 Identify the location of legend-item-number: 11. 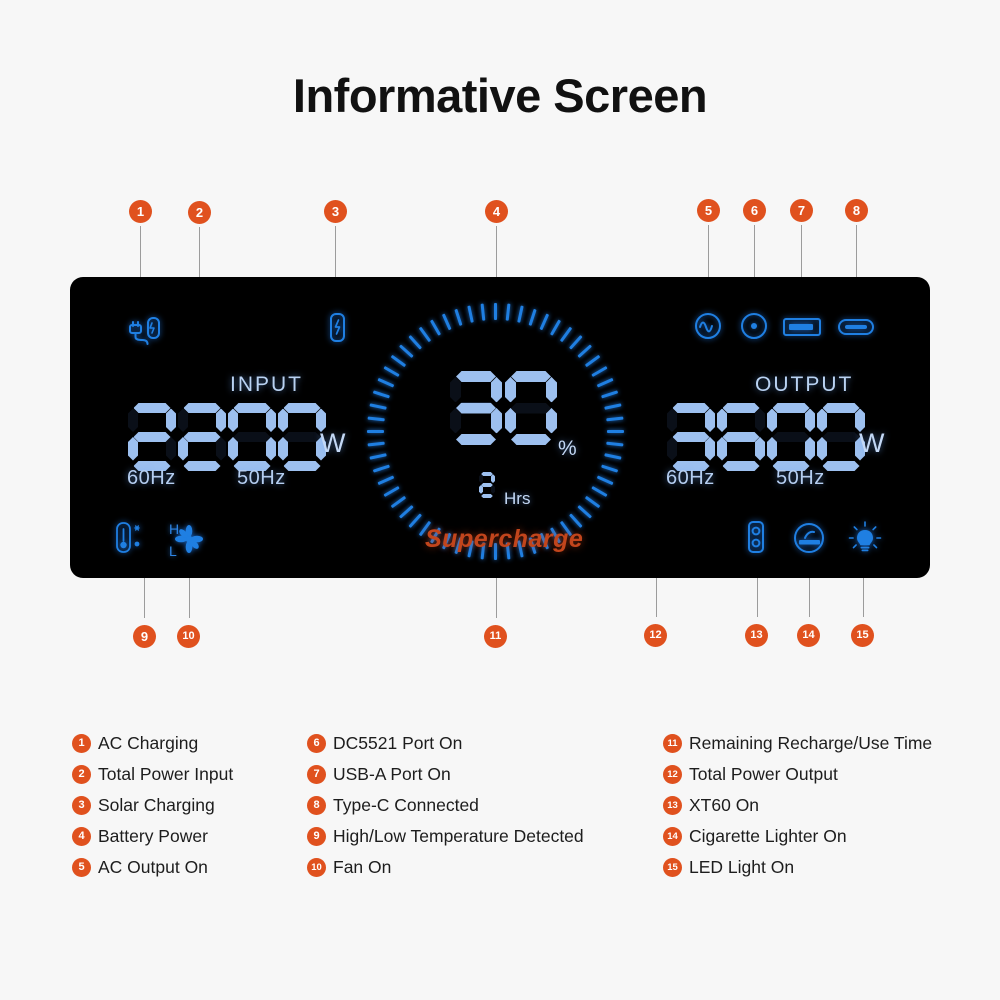
(672, 743).